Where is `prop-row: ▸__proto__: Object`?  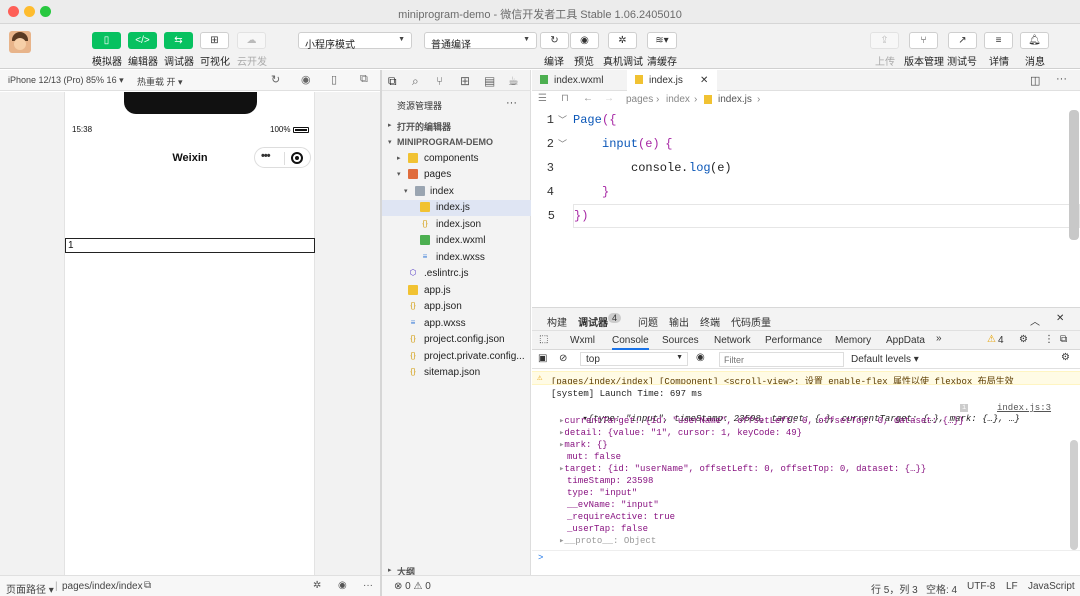 prop-row: ▸__proto__: Object is located at coordinates (607, 541).